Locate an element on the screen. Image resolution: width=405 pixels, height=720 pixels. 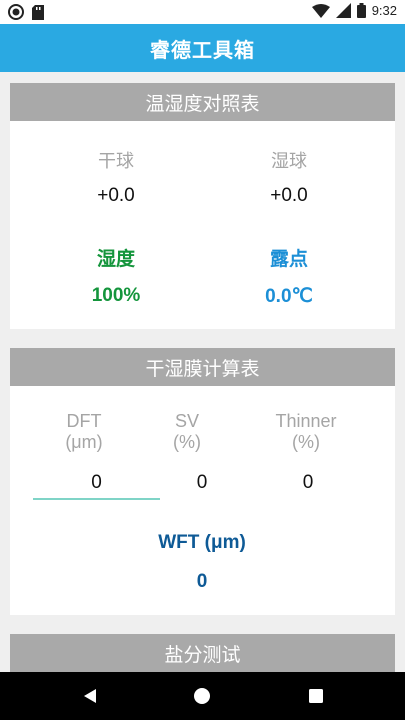
back-button is located at coordinates (90, 696).